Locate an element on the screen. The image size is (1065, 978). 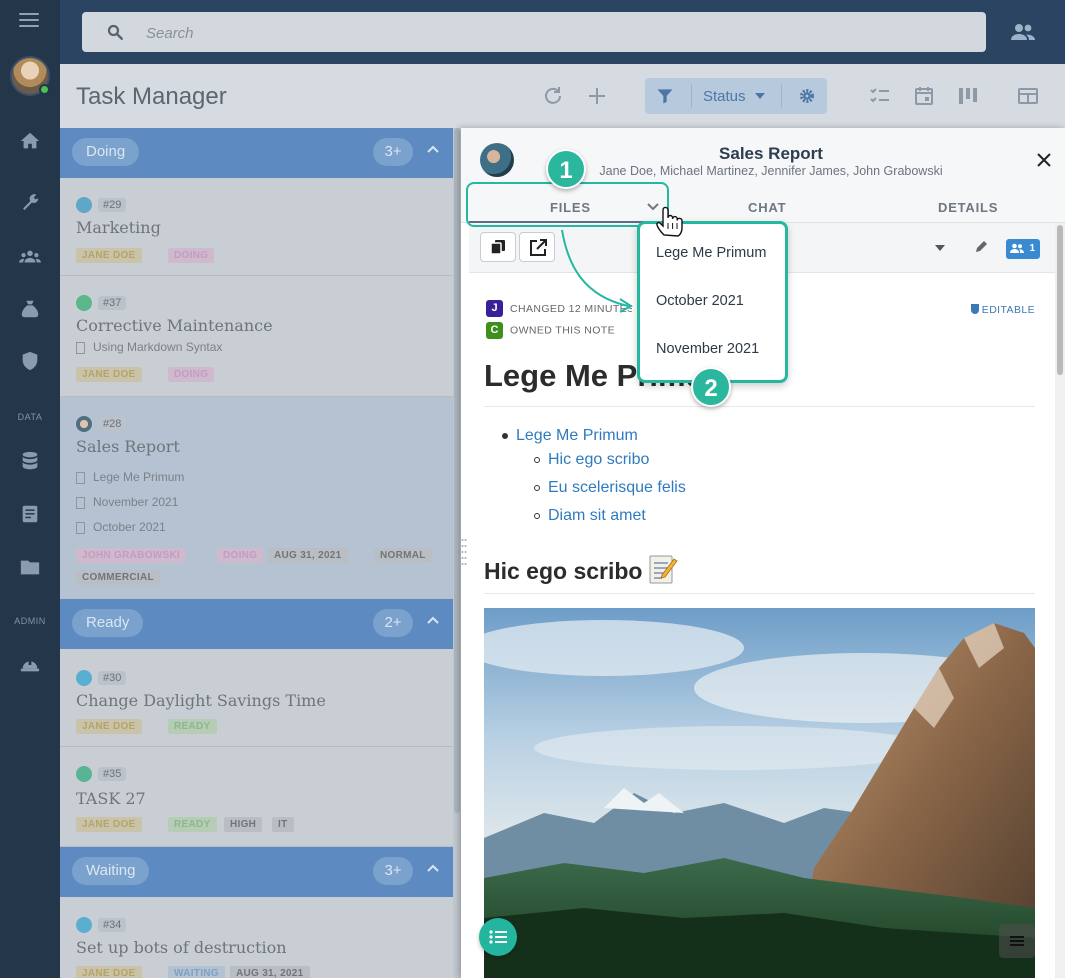
menu-icon is located at coordinates (29, 21).